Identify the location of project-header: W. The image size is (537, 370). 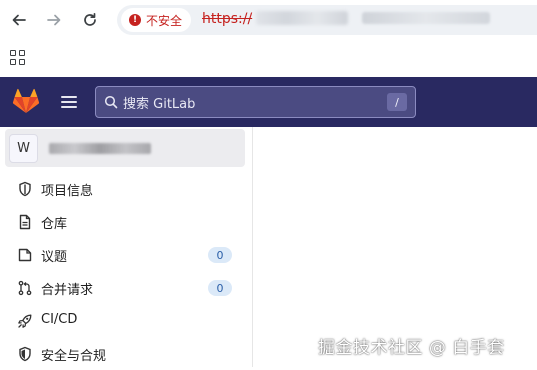
(125, 148).